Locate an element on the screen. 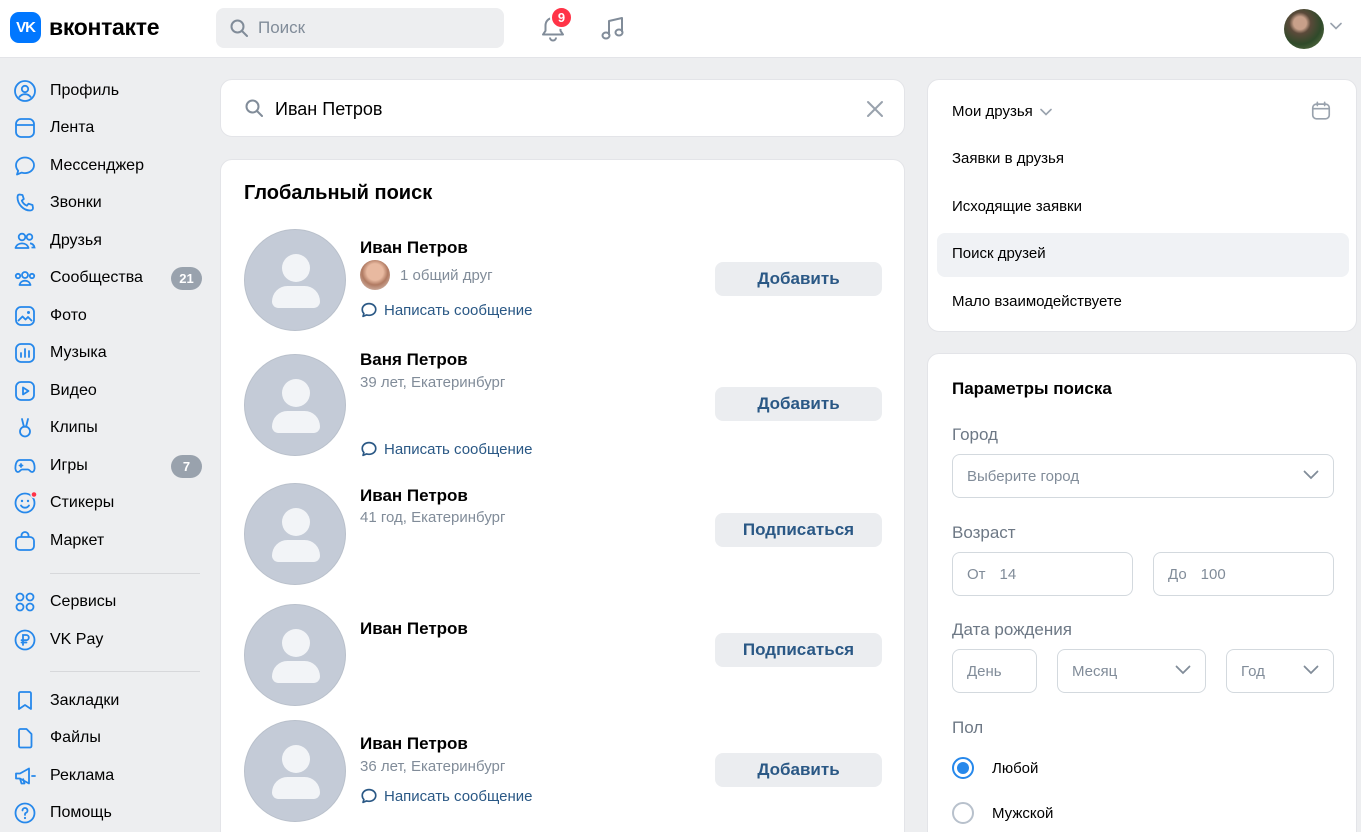  city-select: Выберите город is located at coordinates (1143, 476).